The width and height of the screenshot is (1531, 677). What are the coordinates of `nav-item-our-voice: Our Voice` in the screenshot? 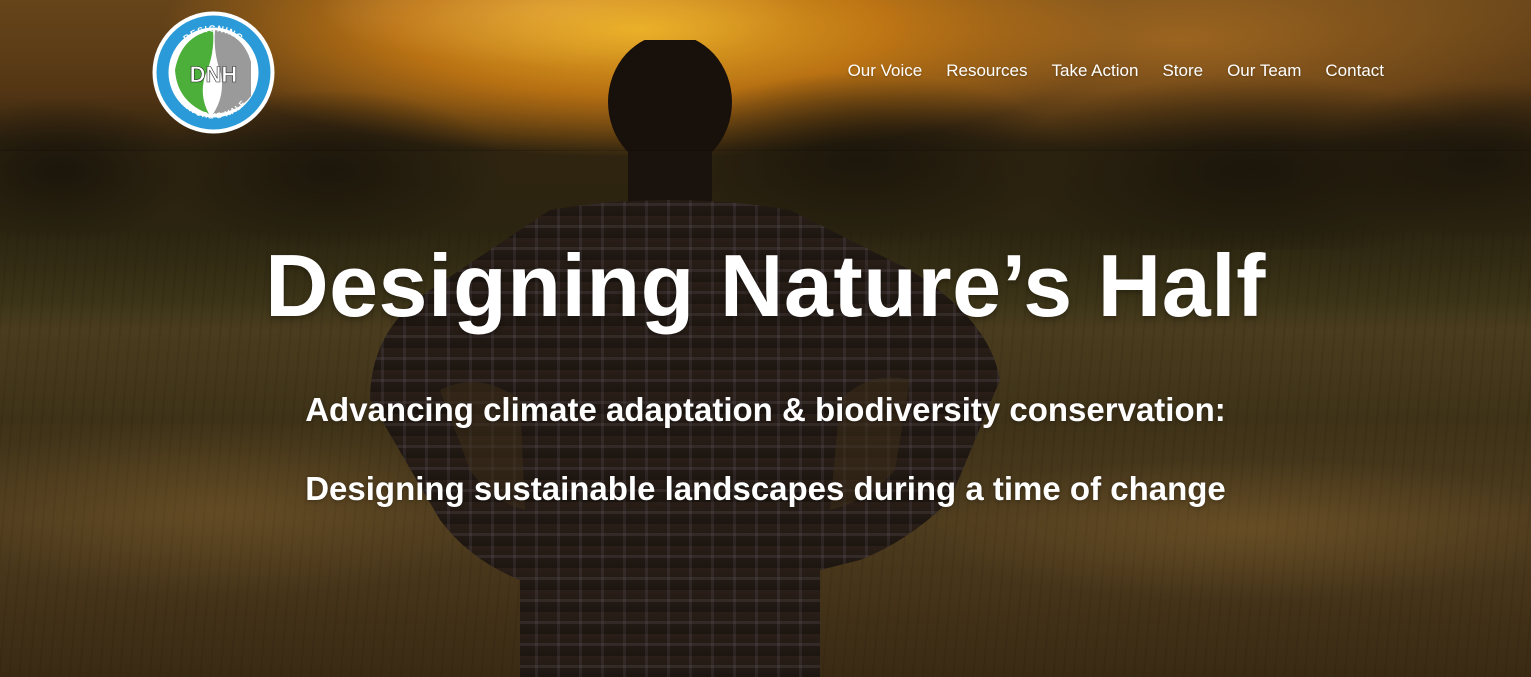 It's located at (885, 71).